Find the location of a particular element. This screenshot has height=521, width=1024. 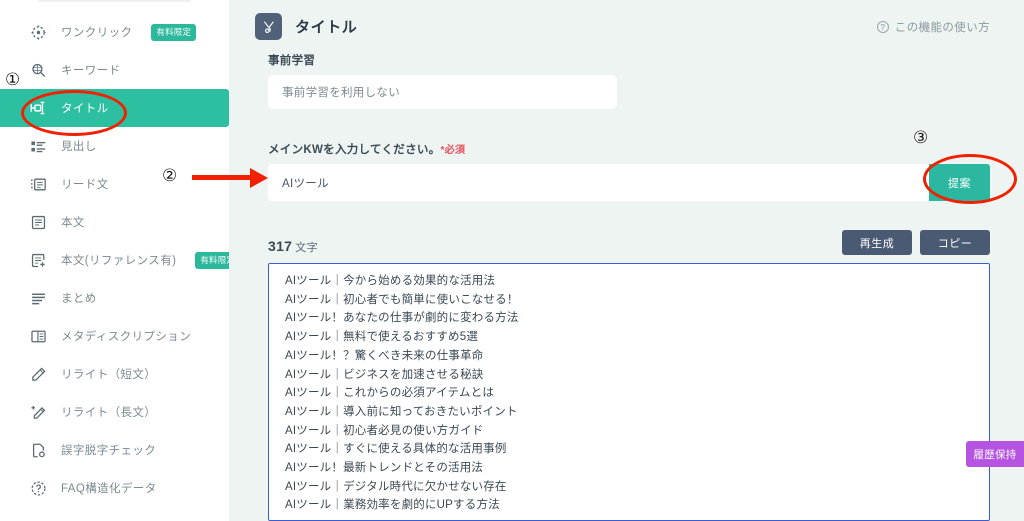

result-line: AIツール｜すぐに使える具体的な活用事例 is located at coordinates (396, 449).